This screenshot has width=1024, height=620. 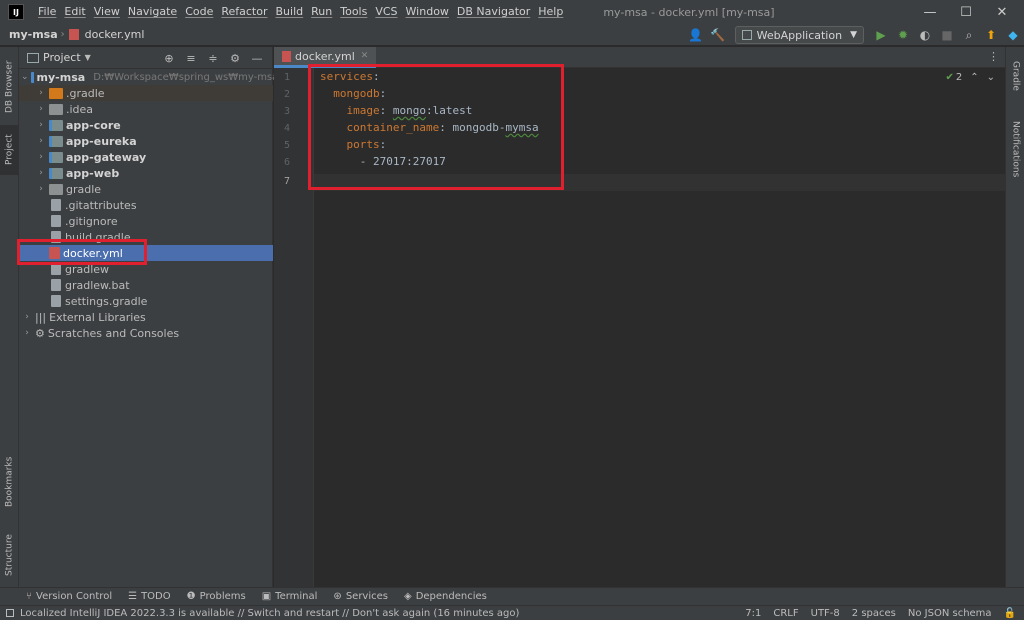 What do you see at coordinates (825, 613) in the screenshot?
I see `file-encoding: UTF-8` at bounding box center [825, 613].